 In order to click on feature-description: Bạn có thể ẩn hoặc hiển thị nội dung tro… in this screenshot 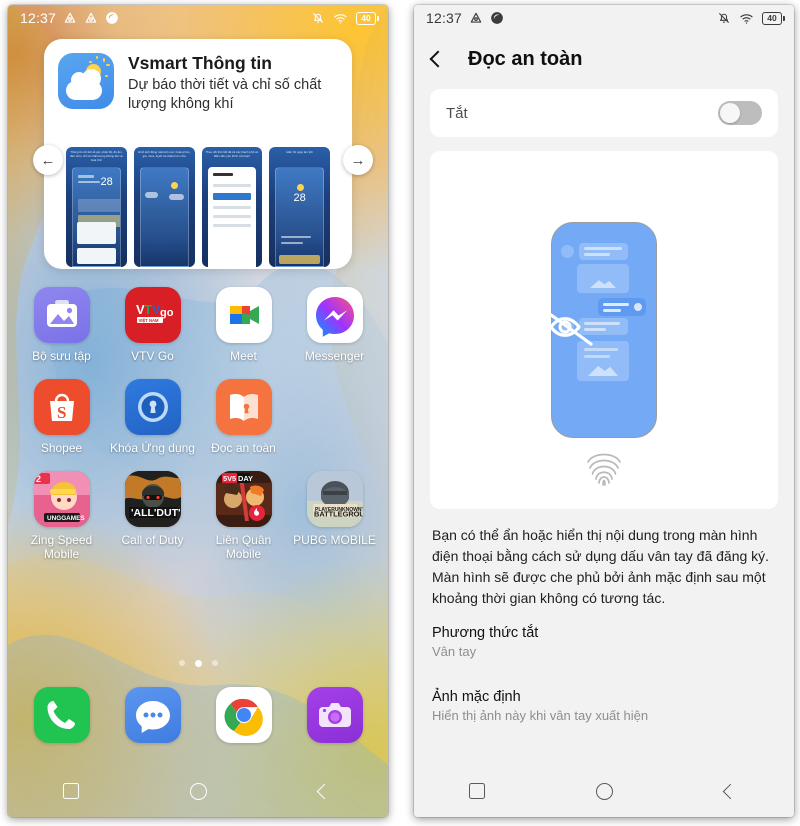, I will do `click(601, 566)`.